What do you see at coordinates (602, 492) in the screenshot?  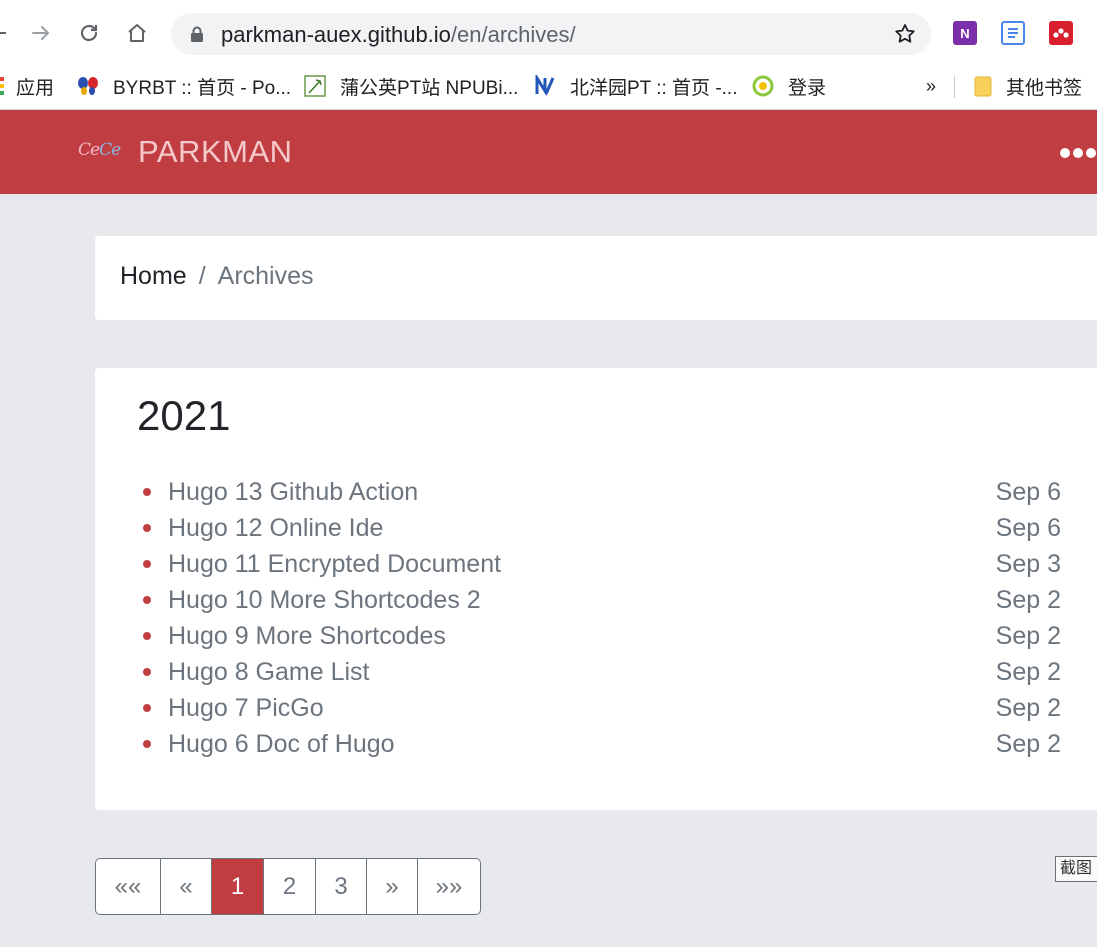 I see `list-item: Hugo 13 Github Action Sep 6` at bounding box center [602, 492].